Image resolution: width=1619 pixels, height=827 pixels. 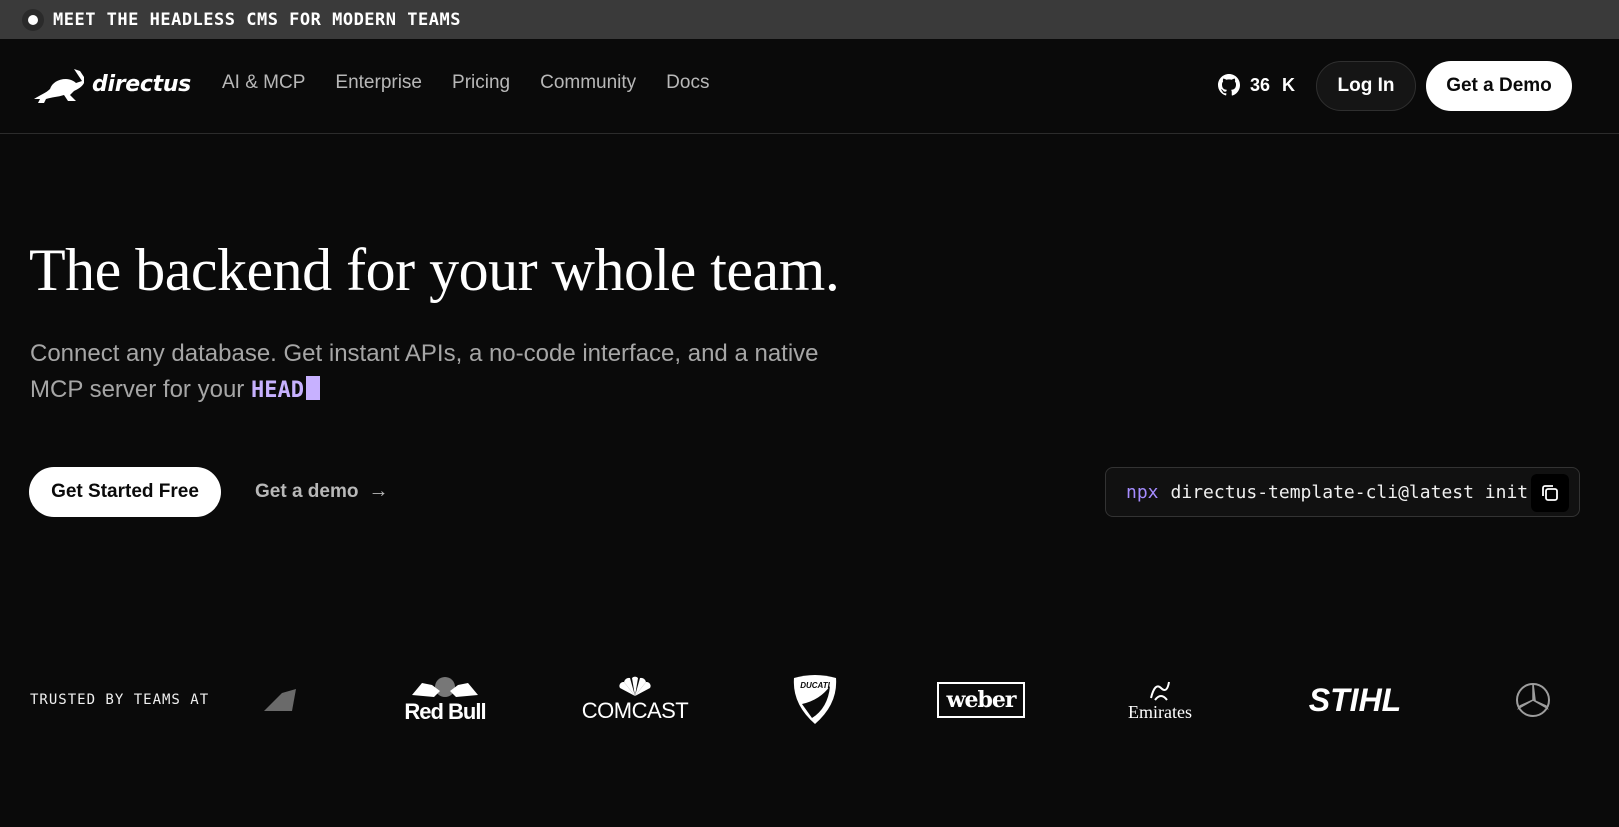 I want to click on cli-command-text: directus-template-cli@latest init, so click(x=1349, y=492).